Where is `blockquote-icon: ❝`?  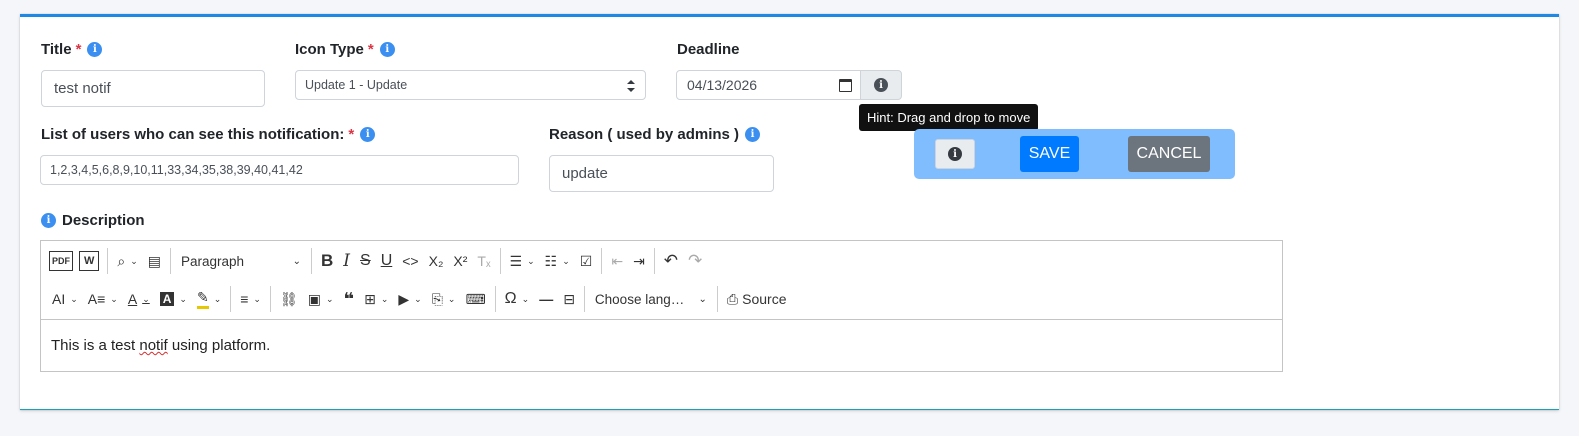
blockquote-icon: ❝ is located at coordinates (349, 299).